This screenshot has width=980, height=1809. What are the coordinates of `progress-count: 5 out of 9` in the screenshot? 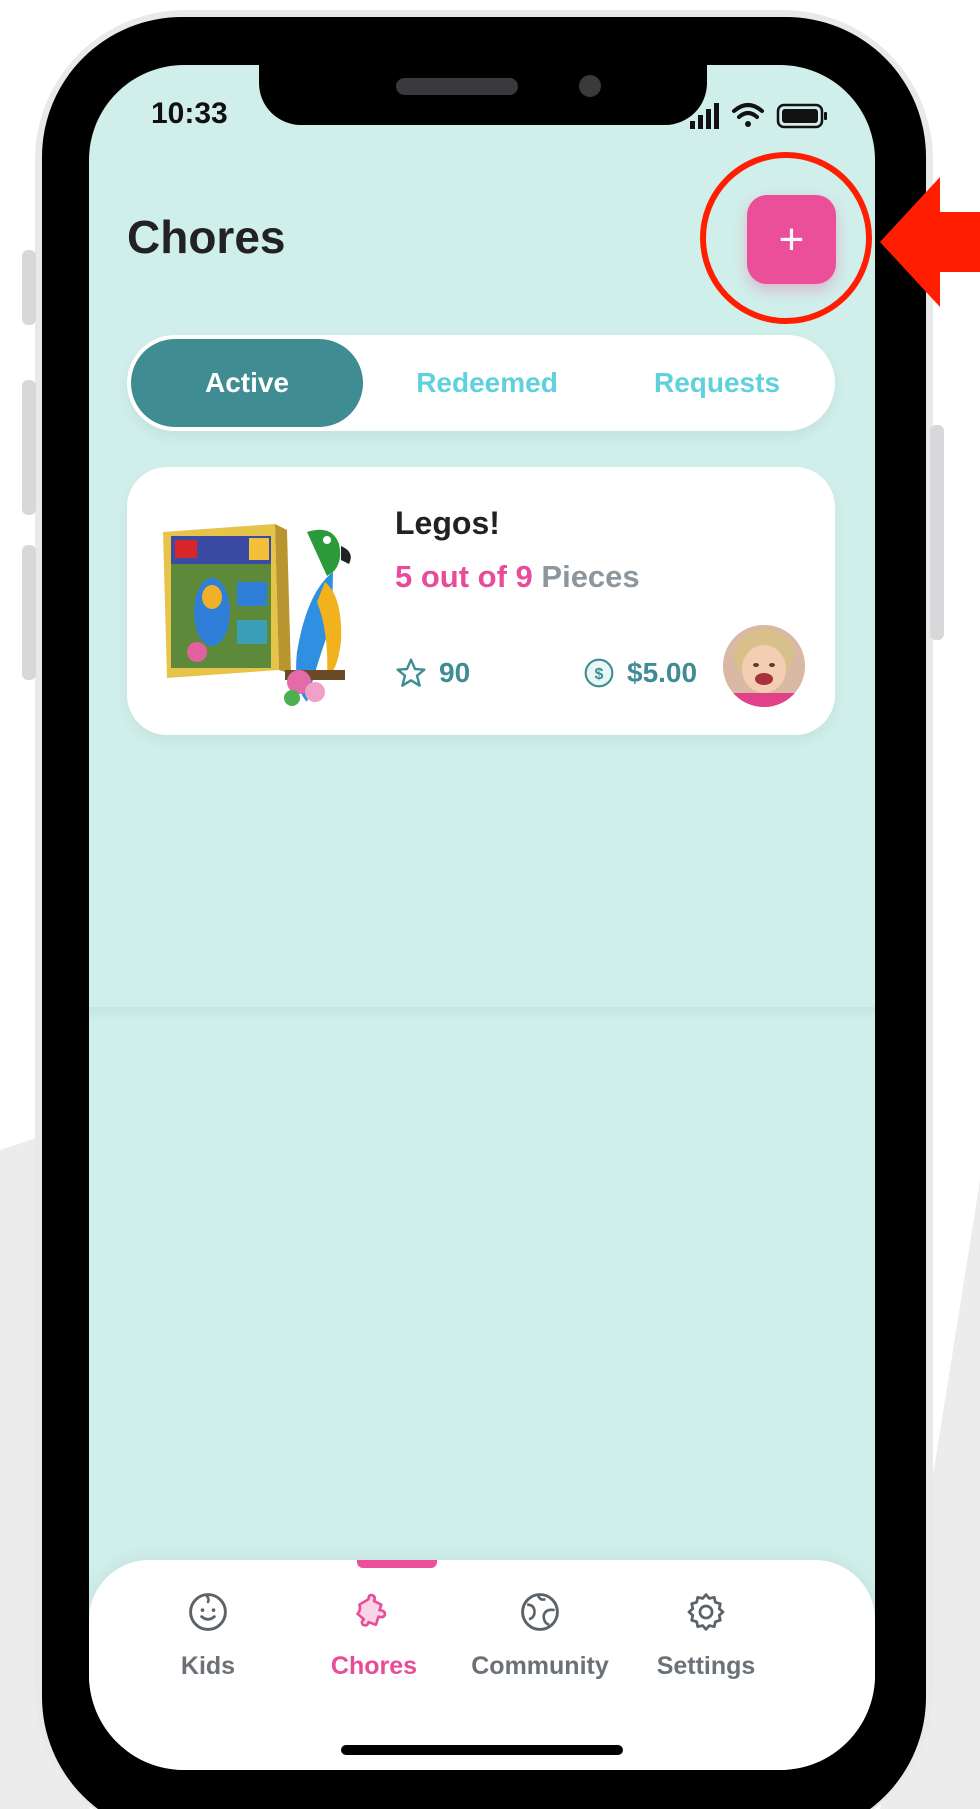 It's located at (464, 576).